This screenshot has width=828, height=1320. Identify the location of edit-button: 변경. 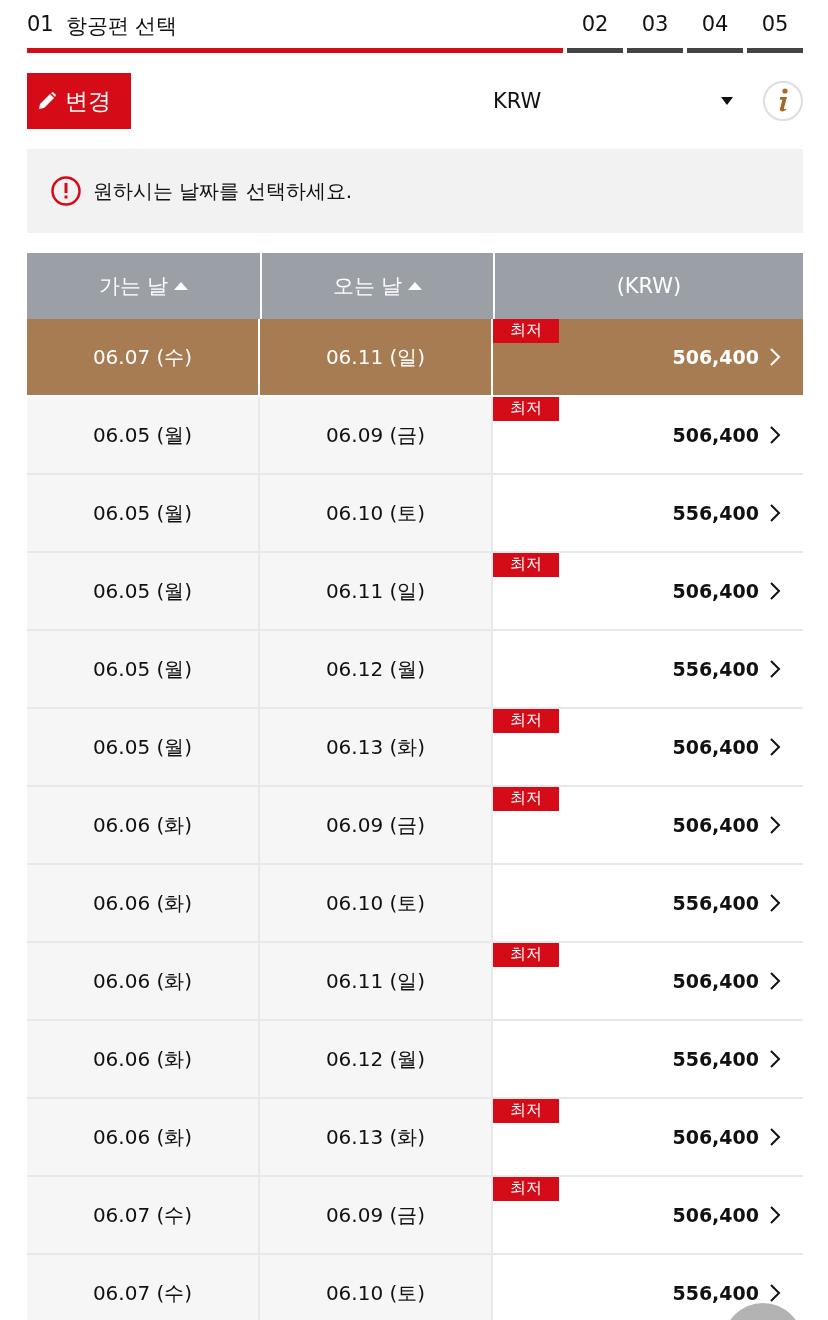
(79, 101).